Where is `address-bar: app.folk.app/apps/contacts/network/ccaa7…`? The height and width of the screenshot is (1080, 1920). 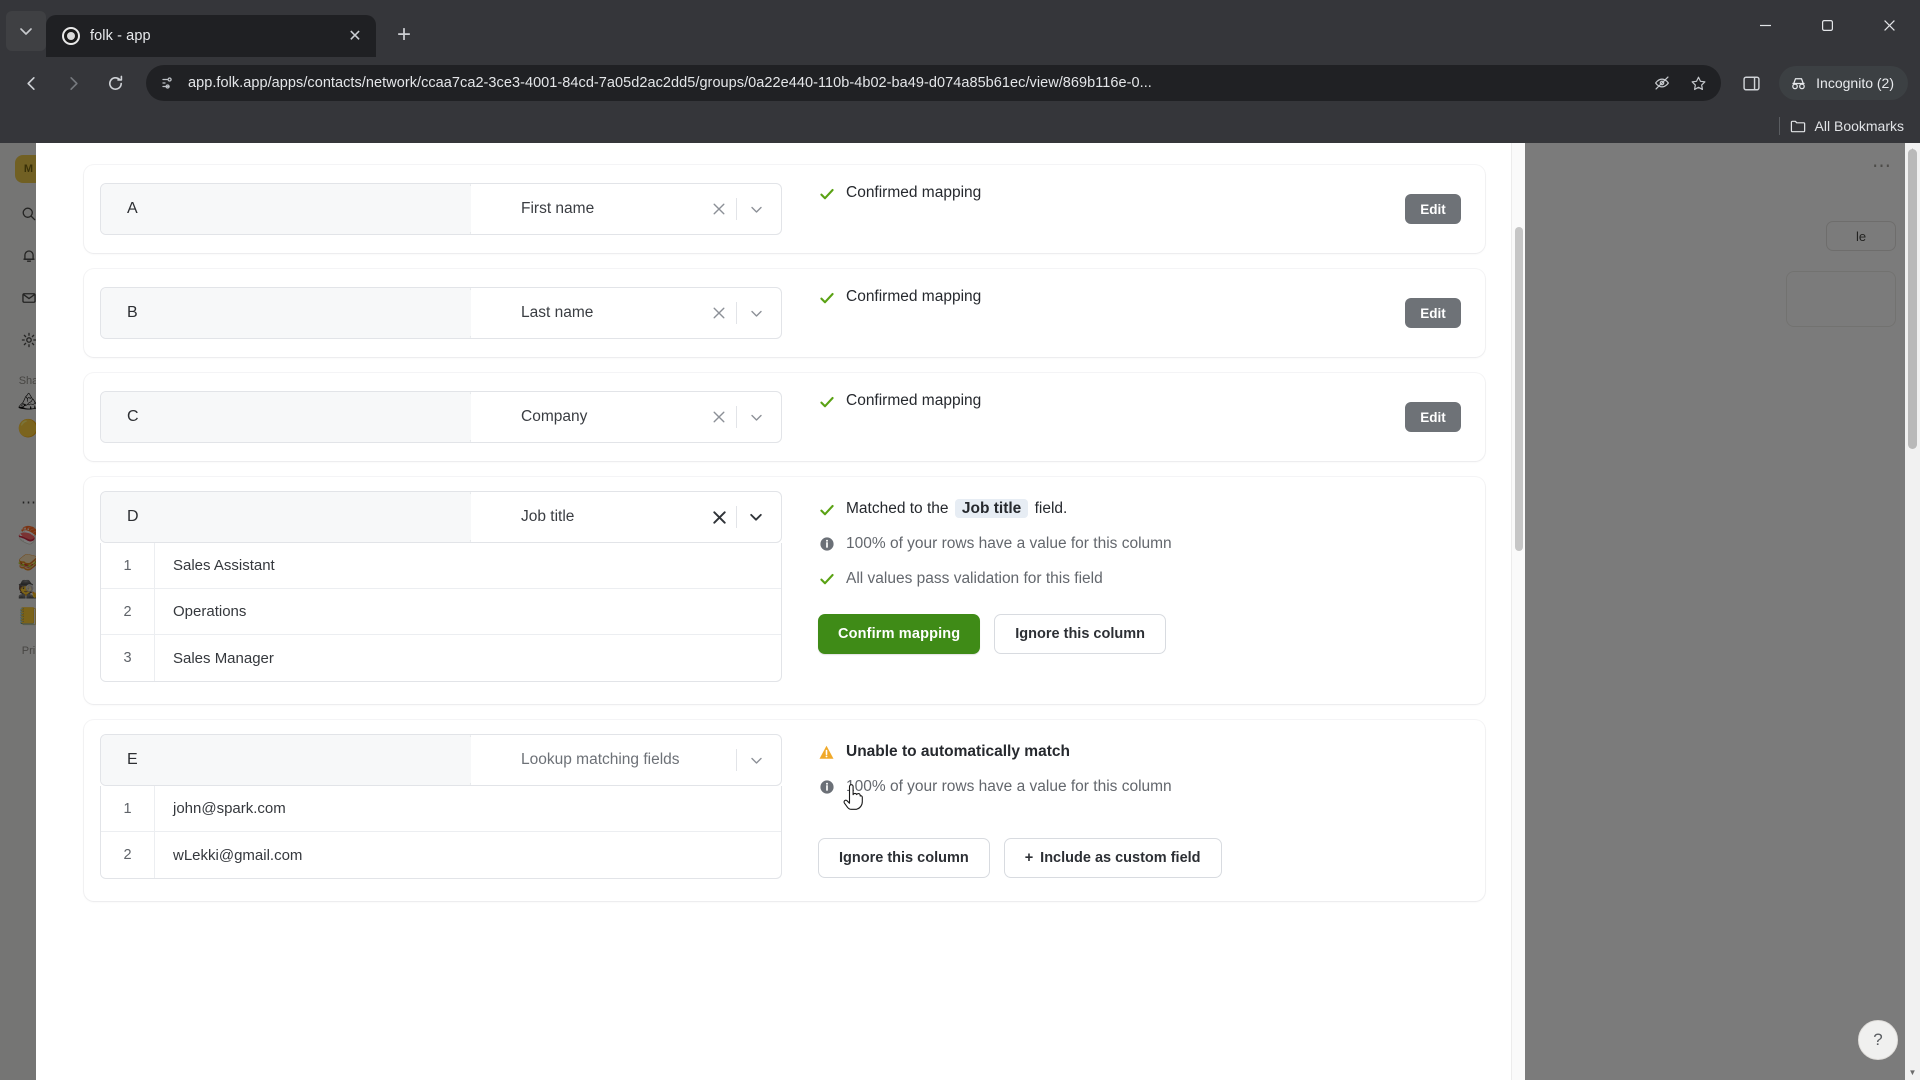
address-bar: app.folk.app/apps/contacts/network/ccaa7… is located at coordinates (934, 83).